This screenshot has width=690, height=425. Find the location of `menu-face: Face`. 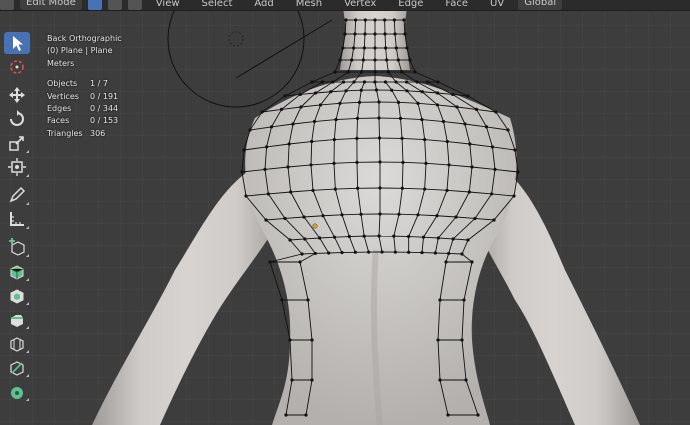

menu-face: Face is located at coordinates (456, 4).